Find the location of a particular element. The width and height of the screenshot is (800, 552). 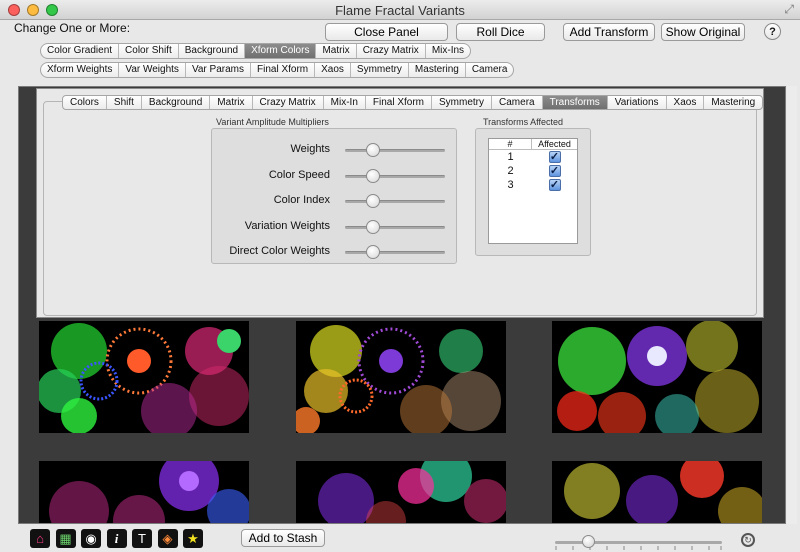

window-title: Flame Fractal Variants is located at coordinates (400, 10).